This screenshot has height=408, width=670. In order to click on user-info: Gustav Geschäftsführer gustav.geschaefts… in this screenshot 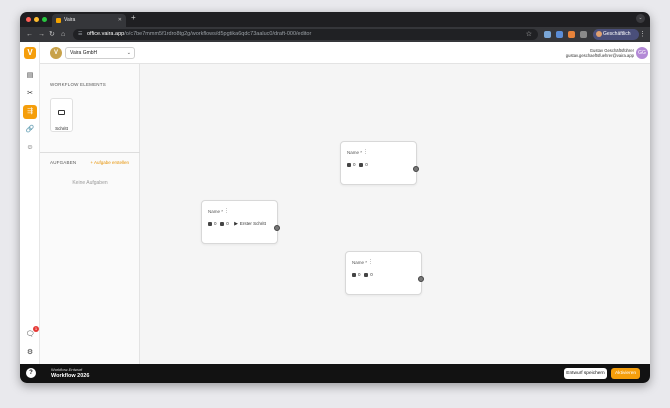, I will do `click(600, 53)`.